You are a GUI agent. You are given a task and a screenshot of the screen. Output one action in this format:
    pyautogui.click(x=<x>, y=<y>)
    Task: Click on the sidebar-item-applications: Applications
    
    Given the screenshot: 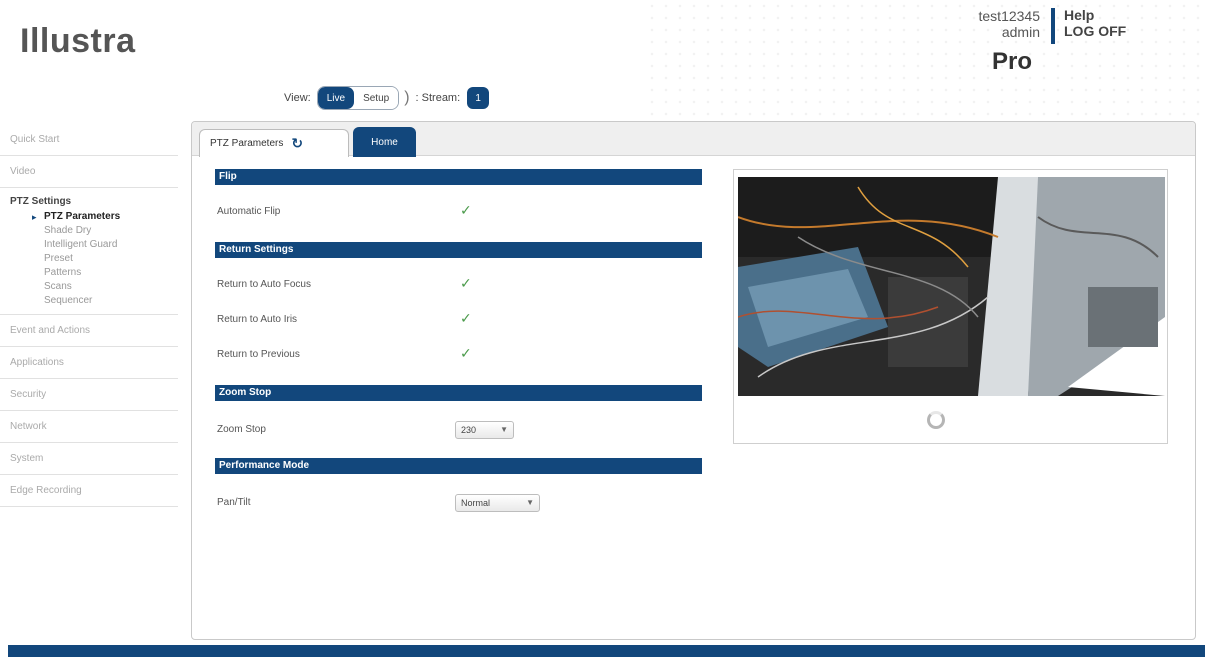 What is the action you would take?
    pyautogui.click(x=89, y=363)
    